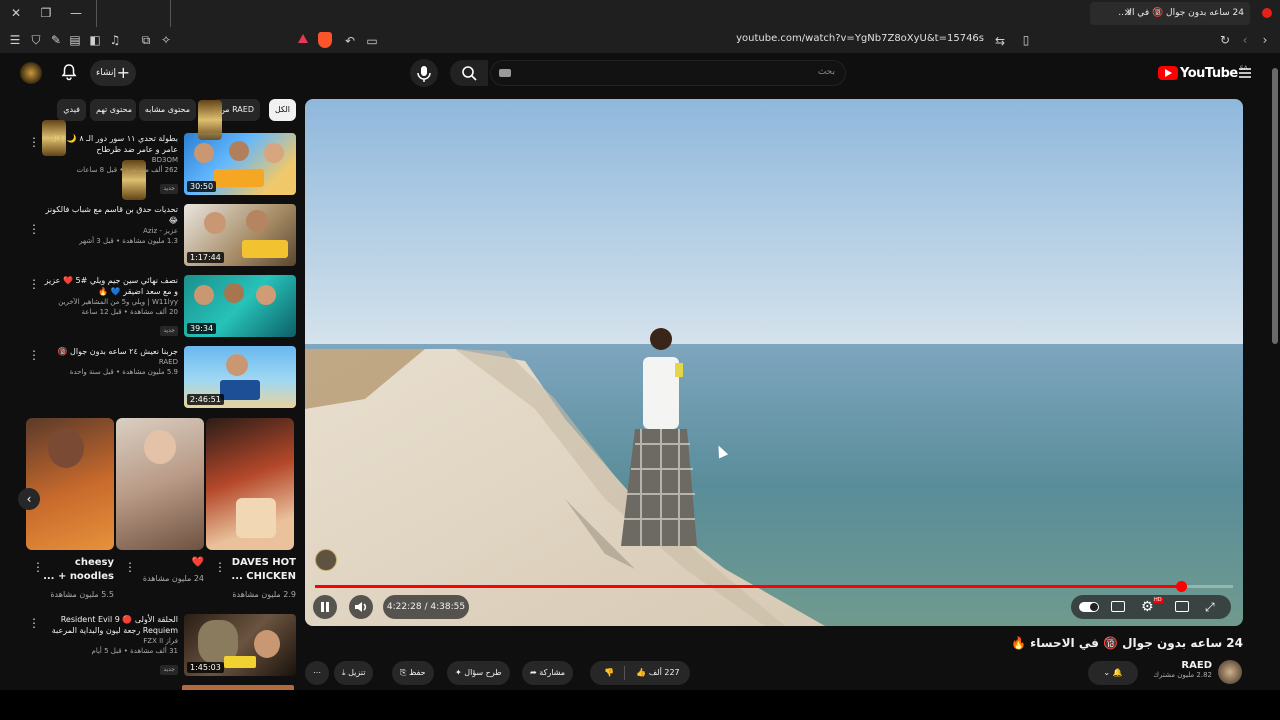 This screenshot has height=720, width=1280. What do you see at coordinates (350, 41) in the screenshot?
I see `reload-page-icon: ↶` at bounding box center [350, 41].